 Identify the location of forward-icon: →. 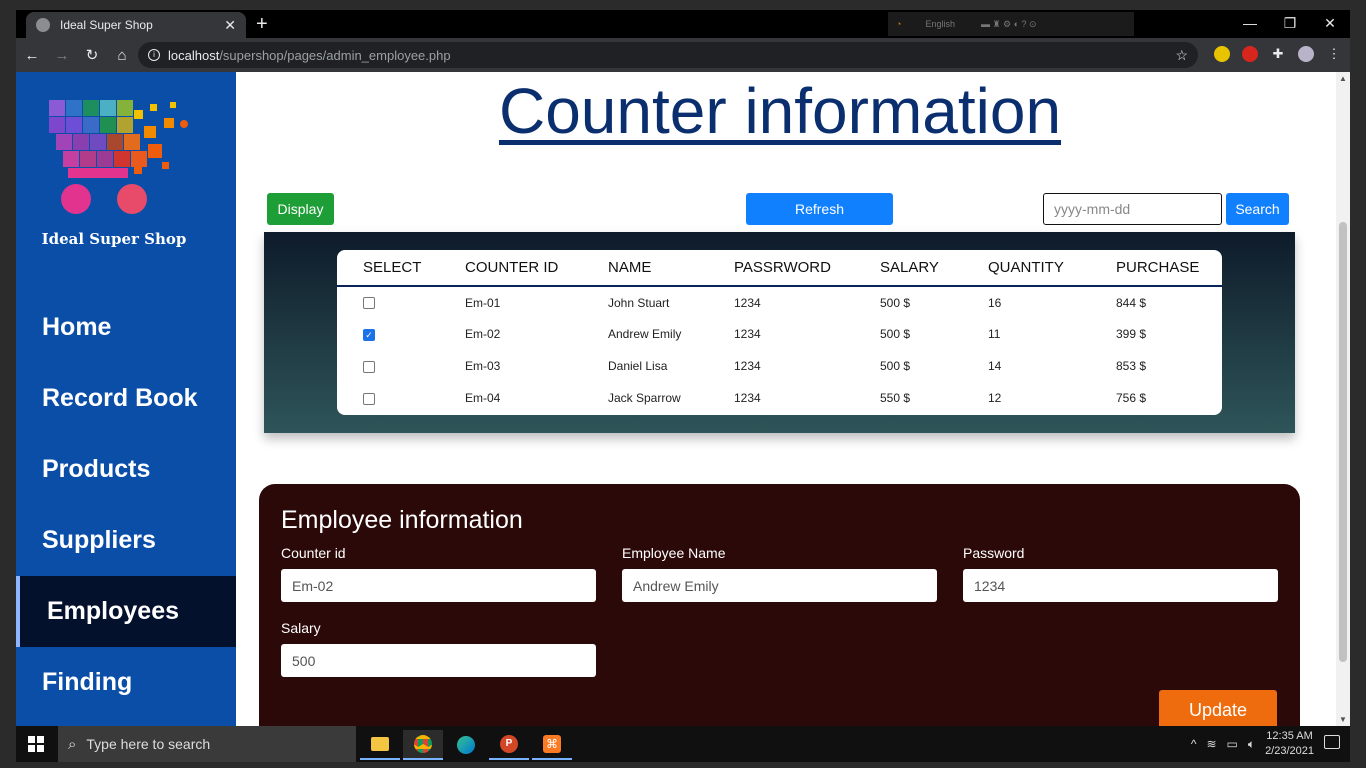
(62, 55).